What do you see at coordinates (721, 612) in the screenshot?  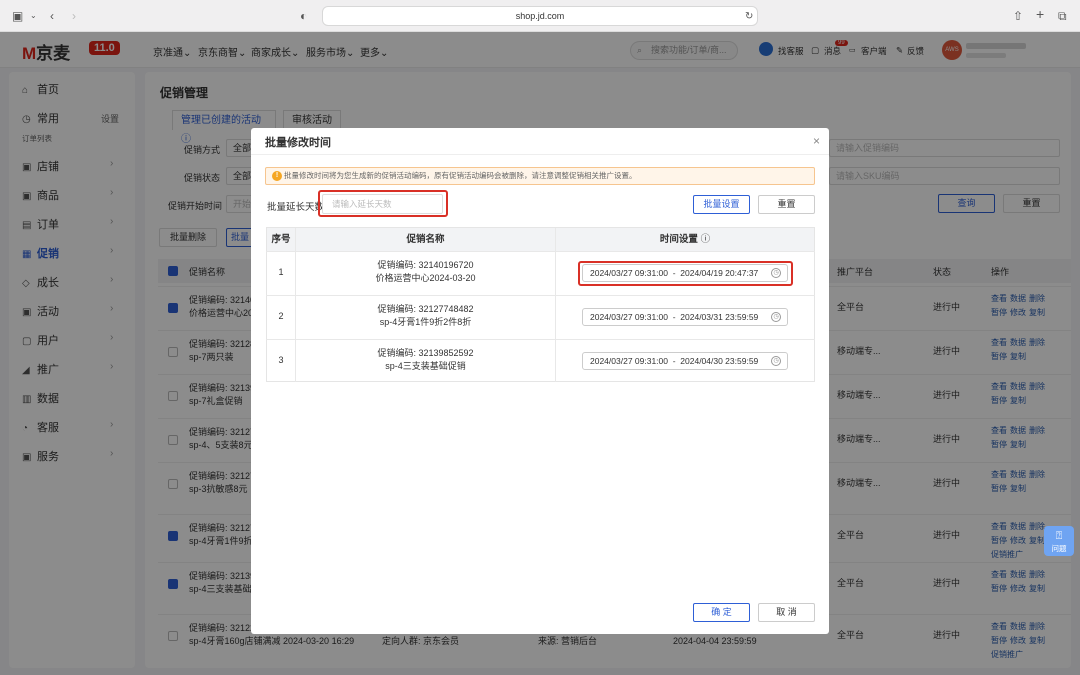 I see `confirm-button: 确 定` at bounding box center [721, 612].